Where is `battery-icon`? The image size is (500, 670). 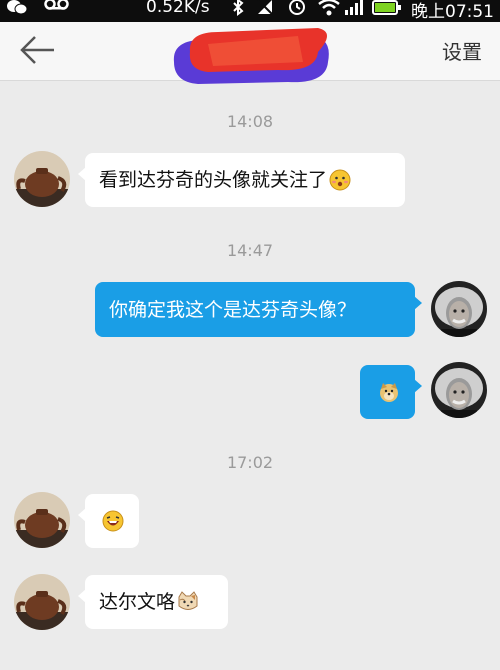
battery-icon is located at coordinates (387, 10).